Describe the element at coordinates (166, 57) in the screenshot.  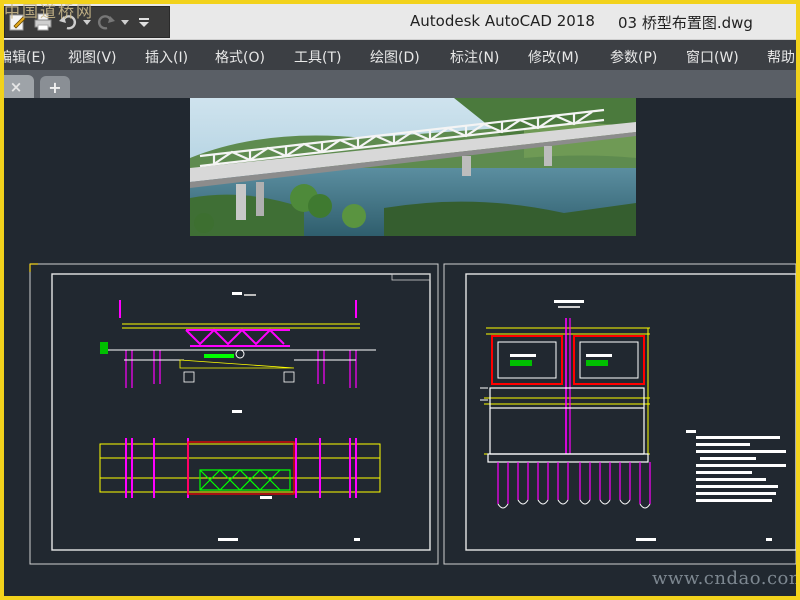
I see `menu-insert: 插入(I)` at that location.